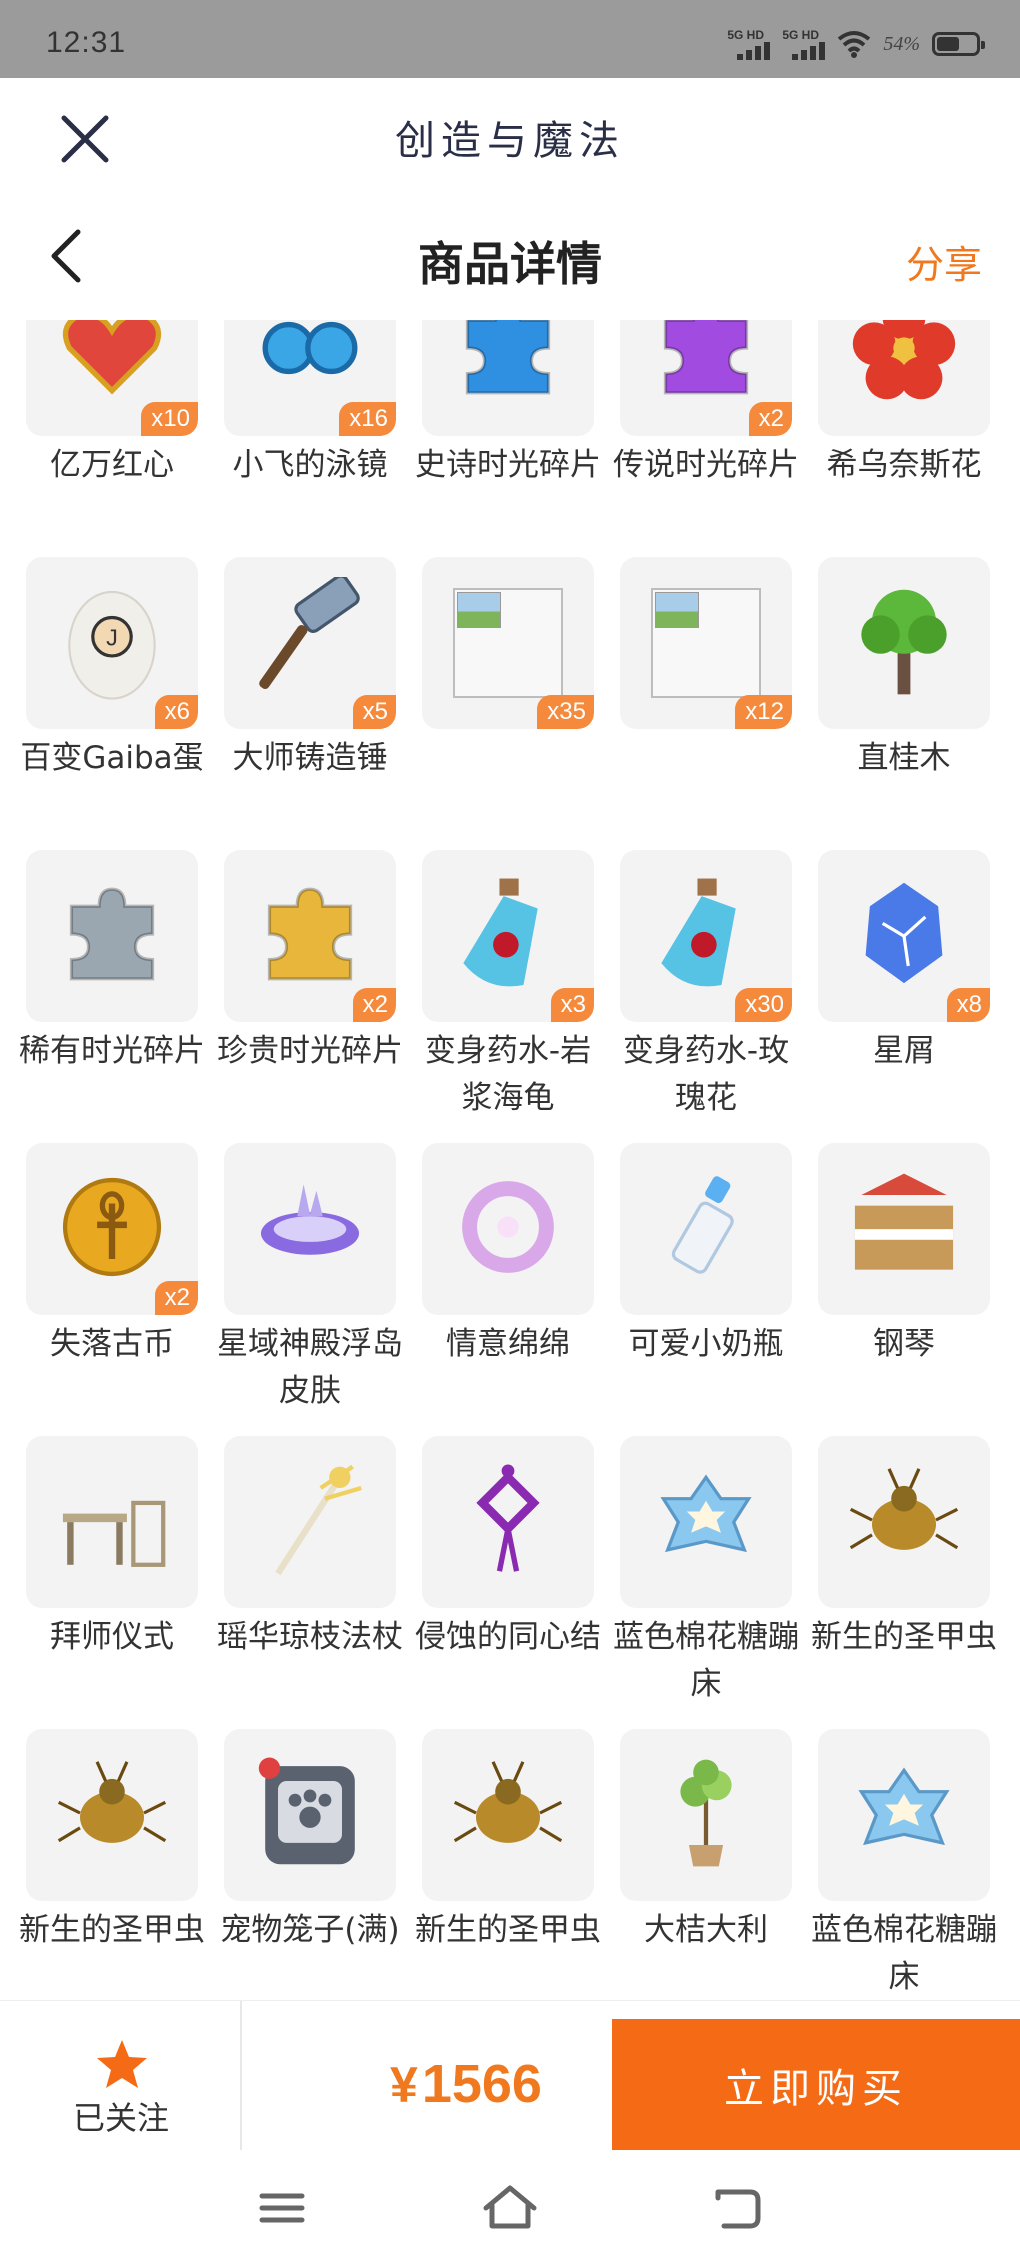 Image resolution: width=1020 pixels, height=2267 pixels. Describe the element at coordinates (112, 758) in the screenshot. I see `item-name: 百变Gaiba蛋` at that location.